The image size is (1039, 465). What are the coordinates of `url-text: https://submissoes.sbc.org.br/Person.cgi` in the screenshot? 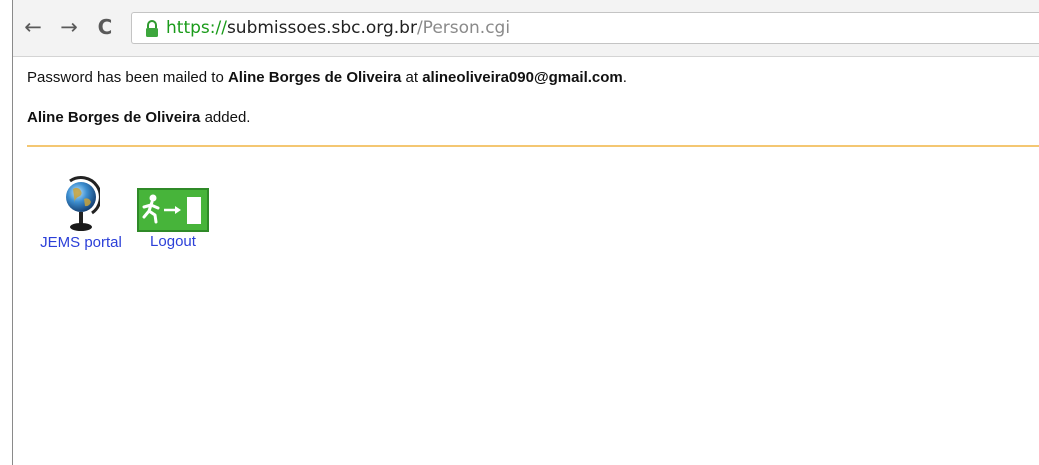 It's located at (338, 28).